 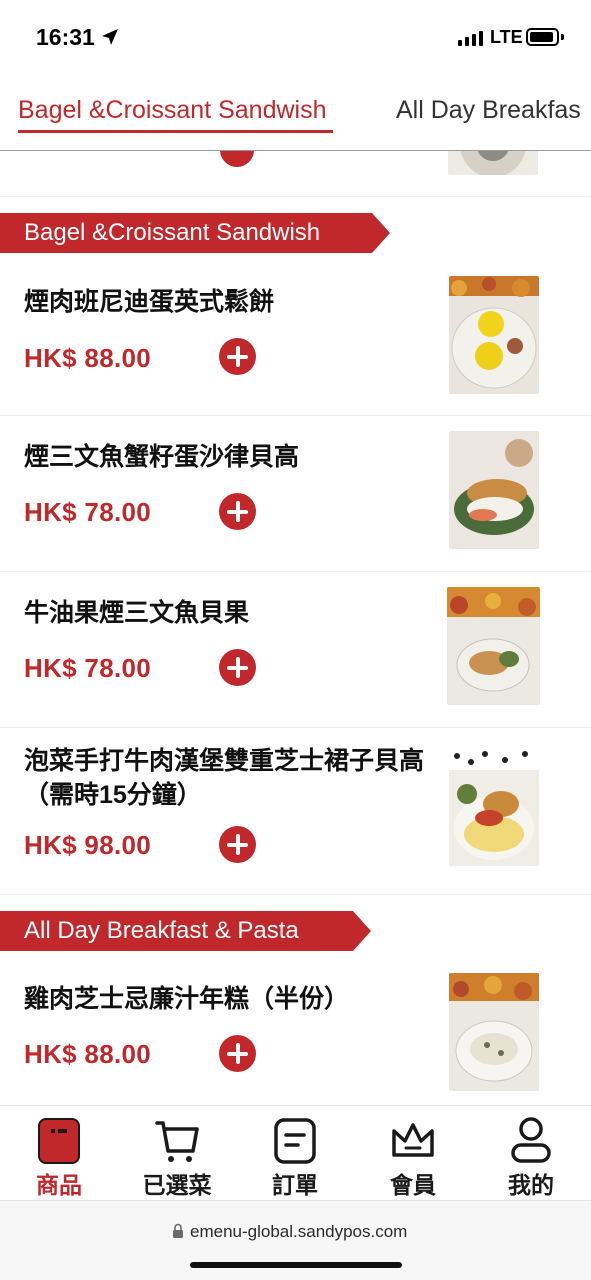 I want to click on person-icon, so click(x=531, y=1140).